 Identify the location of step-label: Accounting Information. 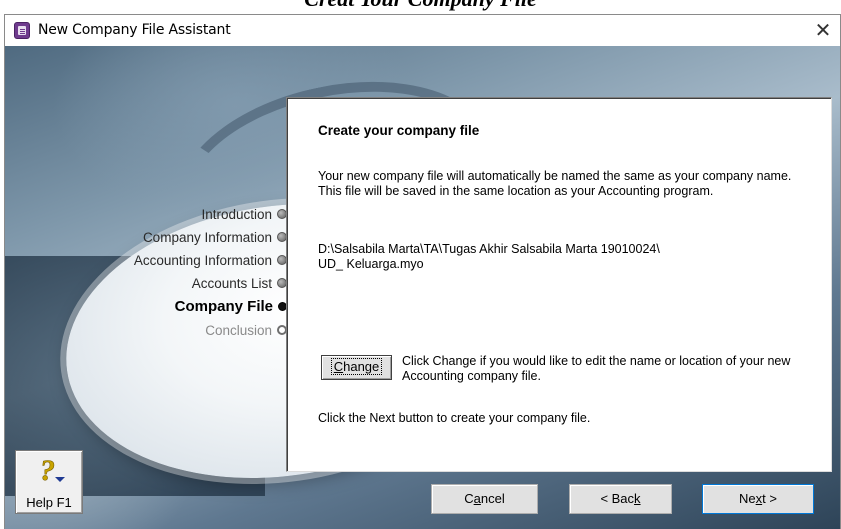
(202, 260).